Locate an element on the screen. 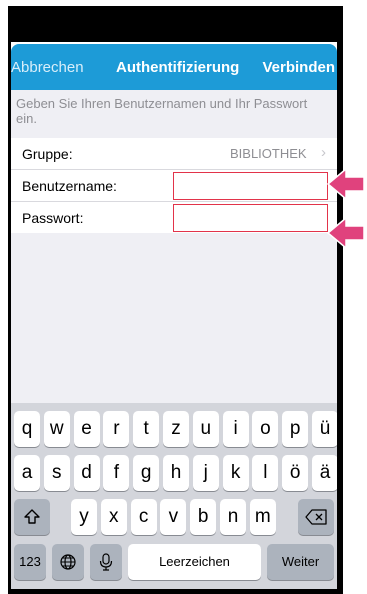 This screenshot has height=594, width=367. key-keyboard.row2-4: g is located at coordinates (146, 473).